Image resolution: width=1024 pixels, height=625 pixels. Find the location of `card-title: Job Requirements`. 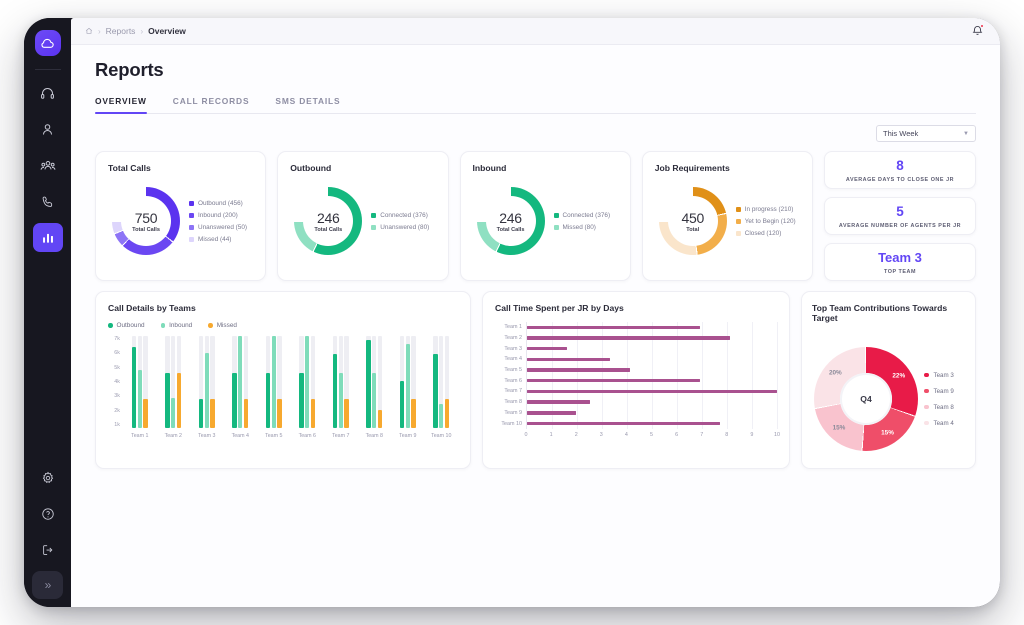

card-title: Job Requirements is located at coordinates (692, 168).